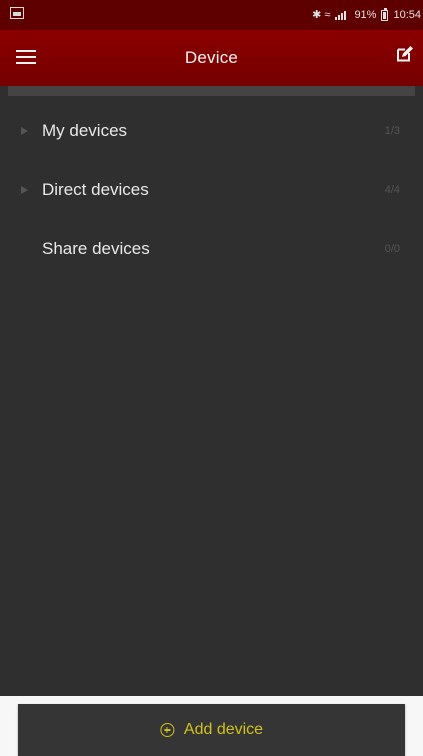  I want to click on status-time: 10:54, so click(407, 15).